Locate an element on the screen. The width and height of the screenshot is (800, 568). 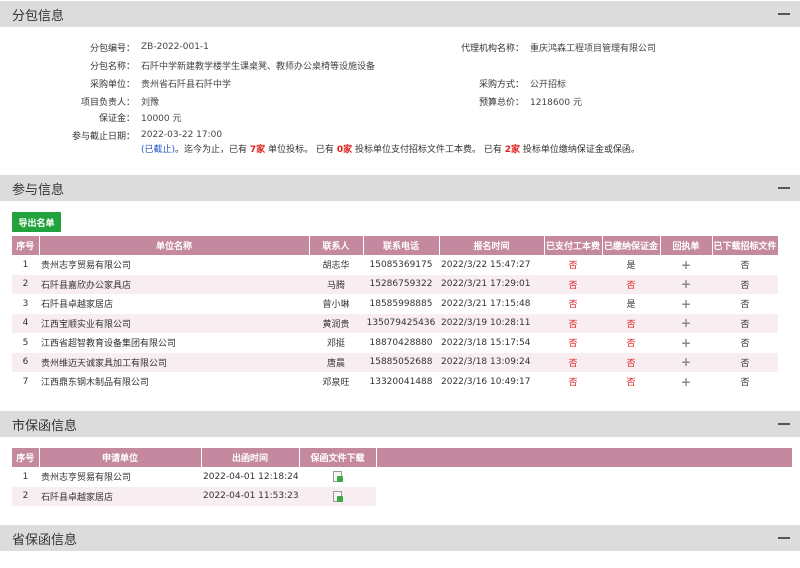
contact-phone: 15286759322 is located at coordinates (401, 284).